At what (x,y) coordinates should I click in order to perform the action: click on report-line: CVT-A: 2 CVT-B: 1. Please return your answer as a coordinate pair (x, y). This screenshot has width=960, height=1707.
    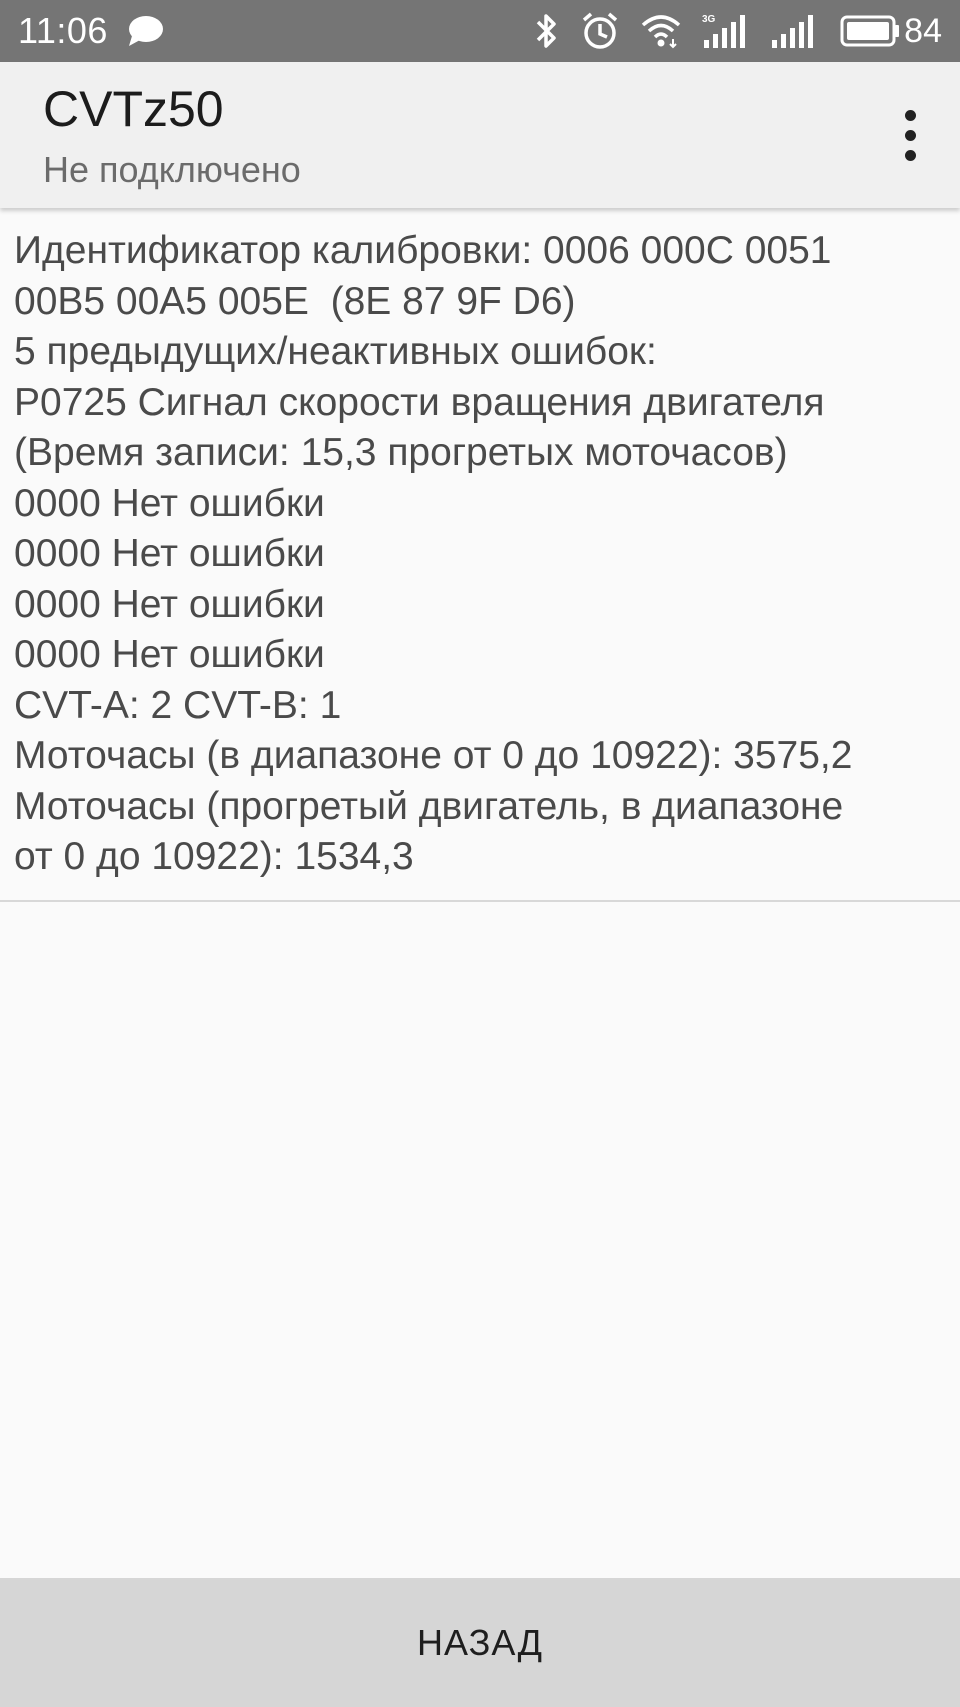
    Looking at the image, I should click on (178, 705).